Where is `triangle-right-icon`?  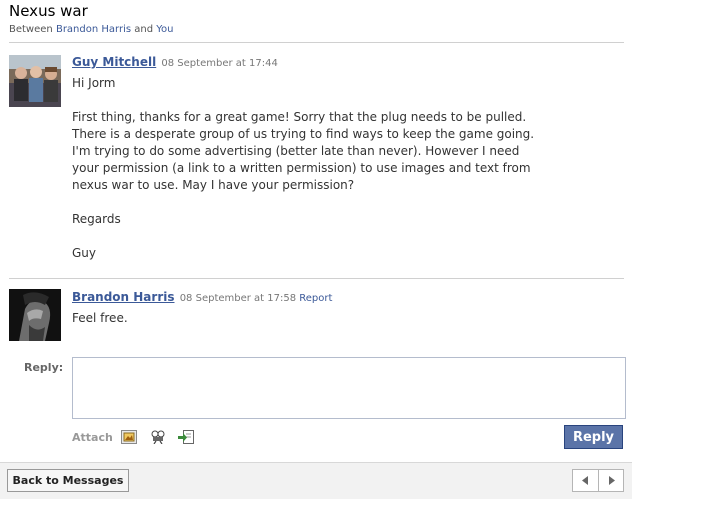
triangle-right-icon is located at coordinates (612, 480).